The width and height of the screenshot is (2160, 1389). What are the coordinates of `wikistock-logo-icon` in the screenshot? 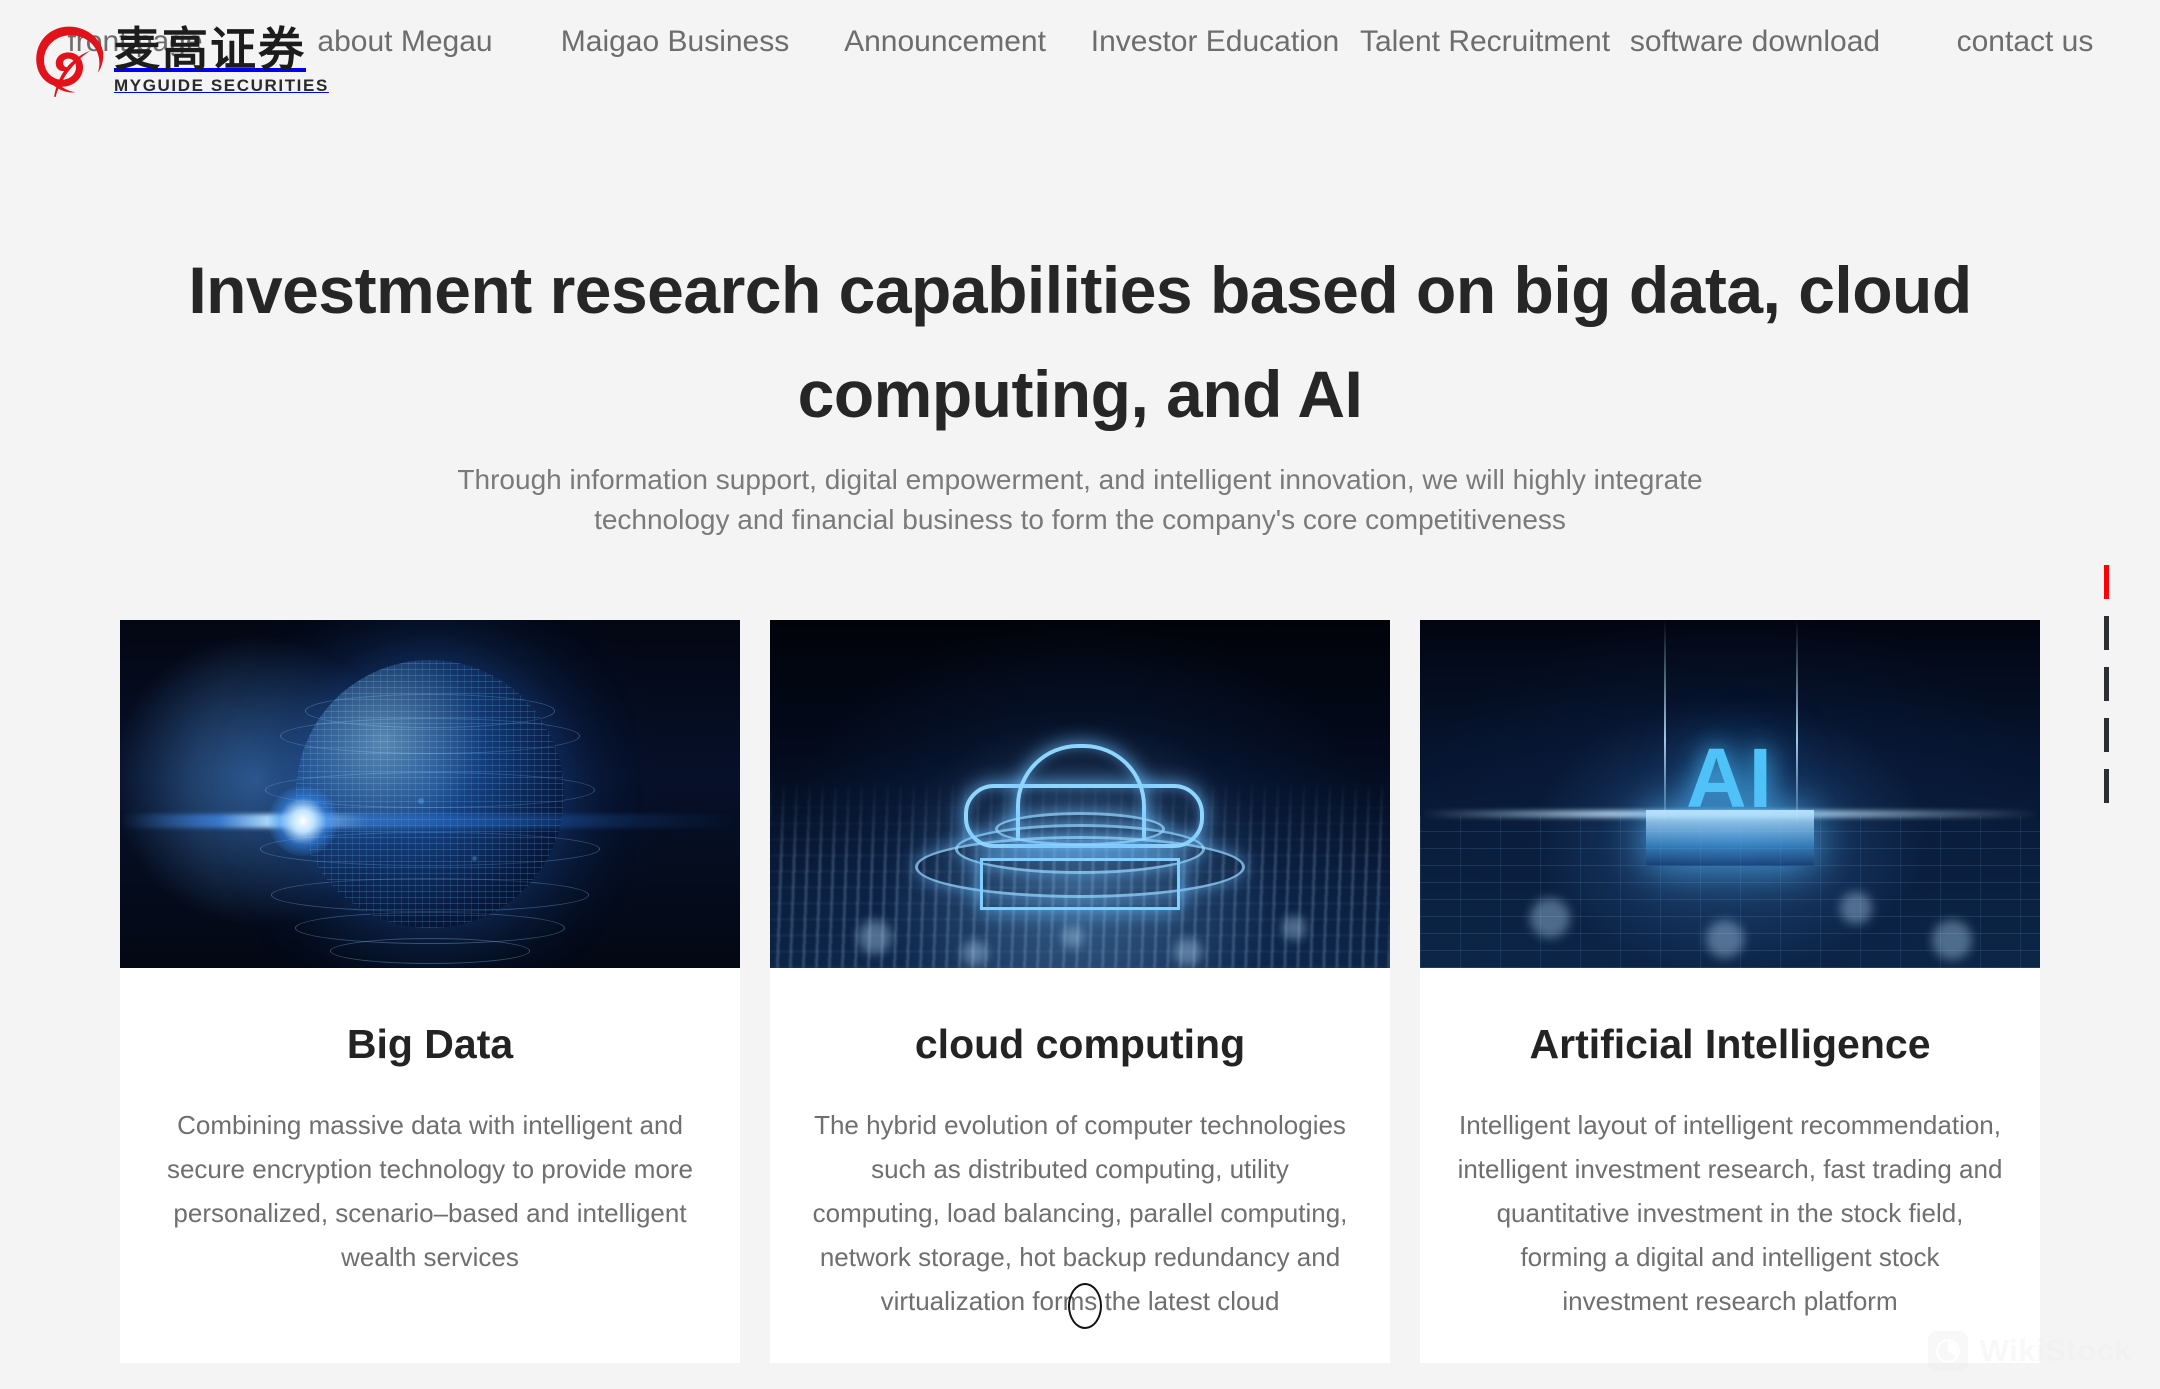 It's located at (1947, 1351).